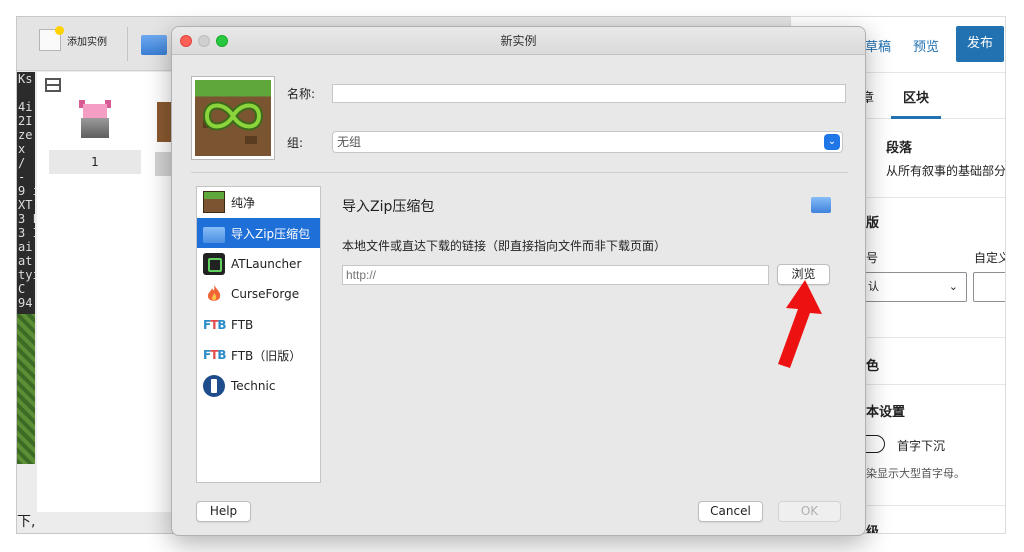 This screenshot has width=1024, height=552. I want to click on source-item-label: 导入Zip压缩包, so click(271, 233).